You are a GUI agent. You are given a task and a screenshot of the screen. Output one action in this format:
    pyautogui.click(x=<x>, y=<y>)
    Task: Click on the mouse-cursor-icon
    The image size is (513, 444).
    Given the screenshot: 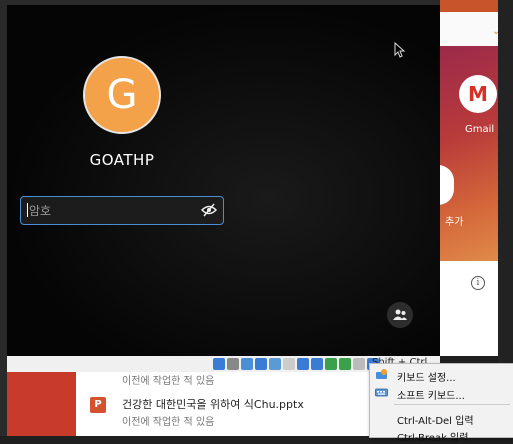 What is the action you would take?
    pyautogui.click(x=400, y=50)
    